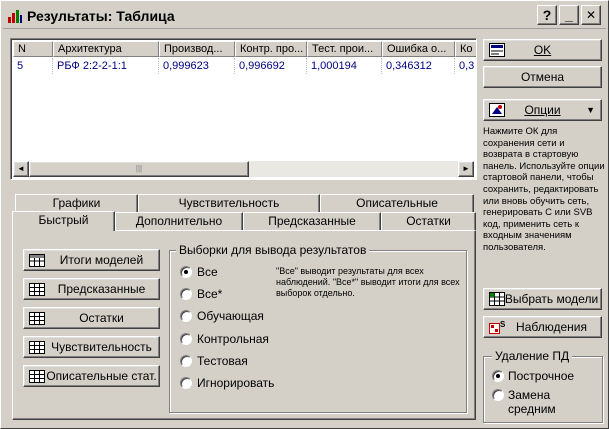  I want to click on sample-test-label: Тестовая, so click(222, 361).